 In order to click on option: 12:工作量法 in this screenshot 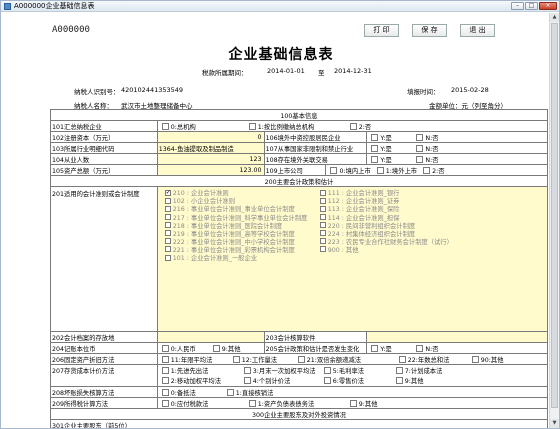, I will do `click(261, 359)`.